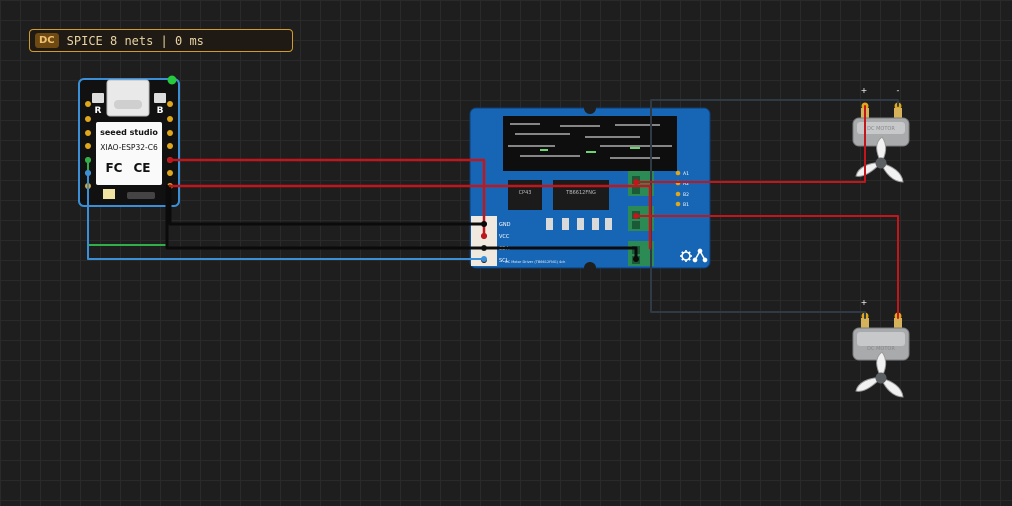 The width and height of the screenshot is (1012, 506). What do you see at coordinates (141, 168) in the screenshot?
I see `ce-mark: CE` at bounding box center [141, 168].